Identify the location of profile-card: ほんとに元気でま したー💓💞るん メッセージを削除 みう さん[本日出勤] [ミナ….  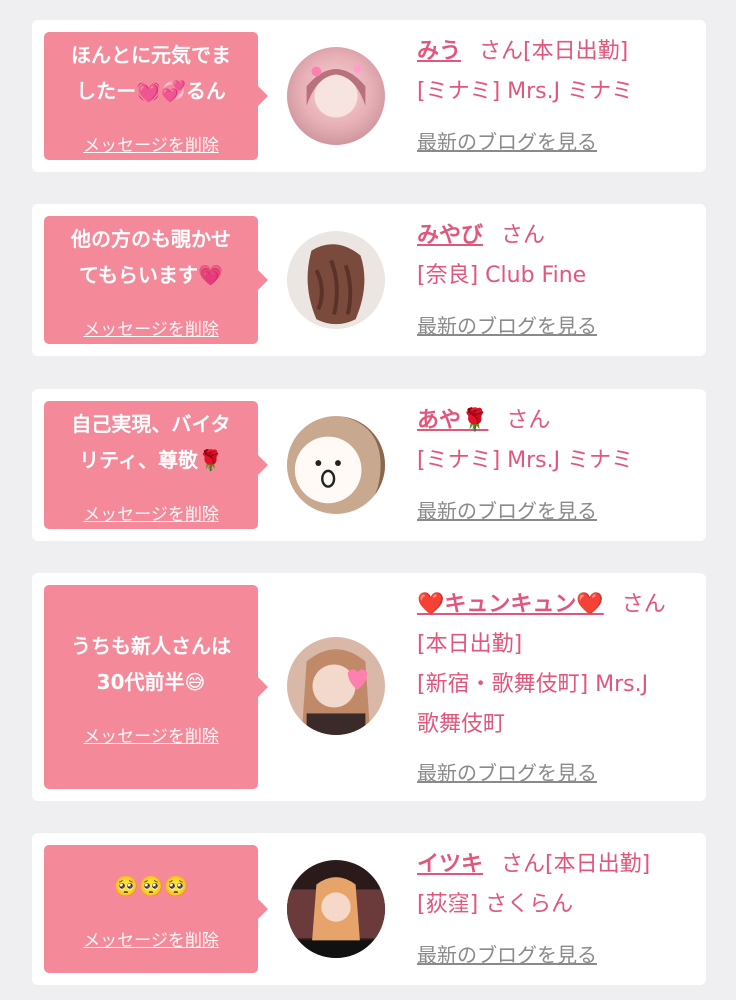
(369, 96).